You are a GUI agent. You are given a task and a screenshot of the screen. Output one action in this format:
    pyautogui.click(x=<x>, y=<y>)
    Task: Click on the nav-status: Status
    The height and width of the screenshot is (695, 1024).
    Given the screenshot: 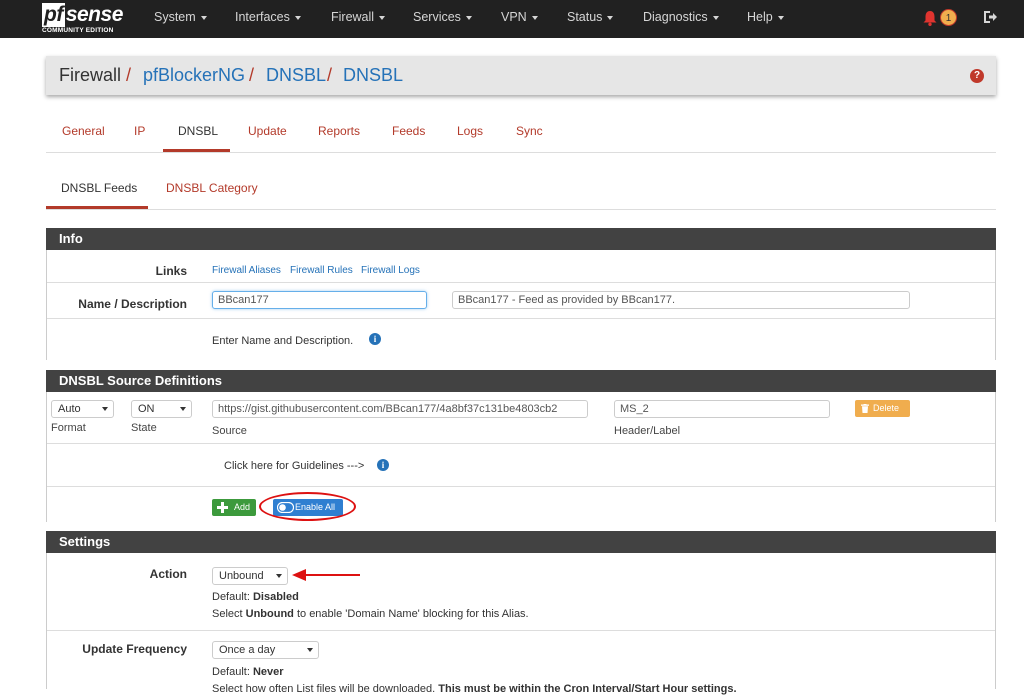 What is the action you would take?
    pyautogui.click(x=590, y=19)
    